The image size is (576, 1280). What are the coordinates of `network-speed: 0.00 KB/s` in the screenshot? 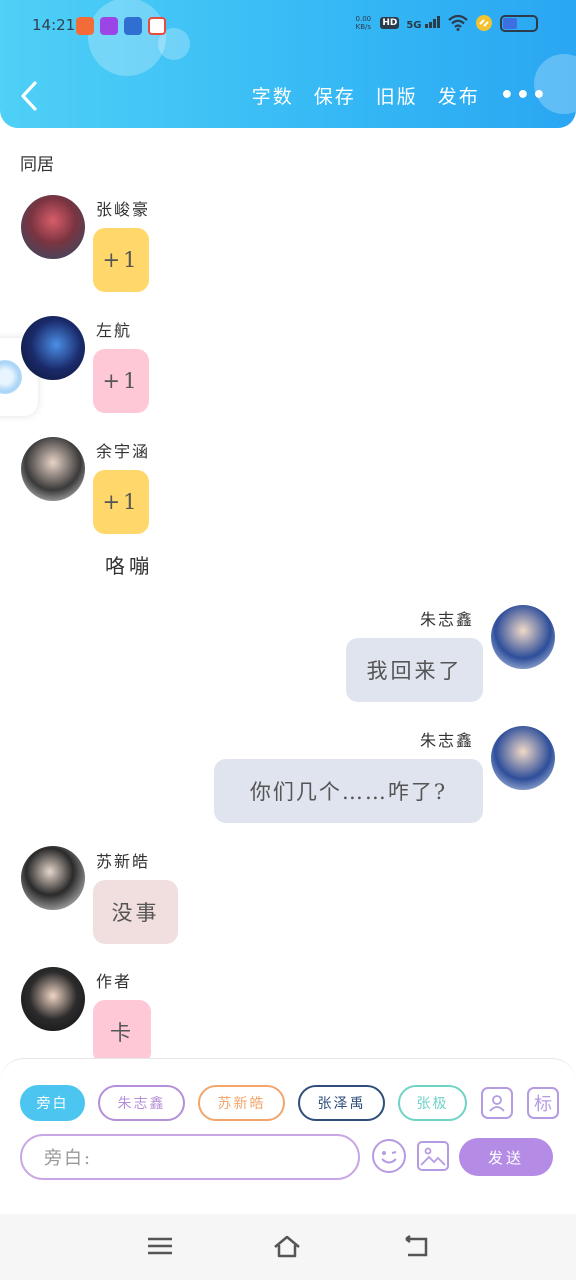 It's located at (363, 23).